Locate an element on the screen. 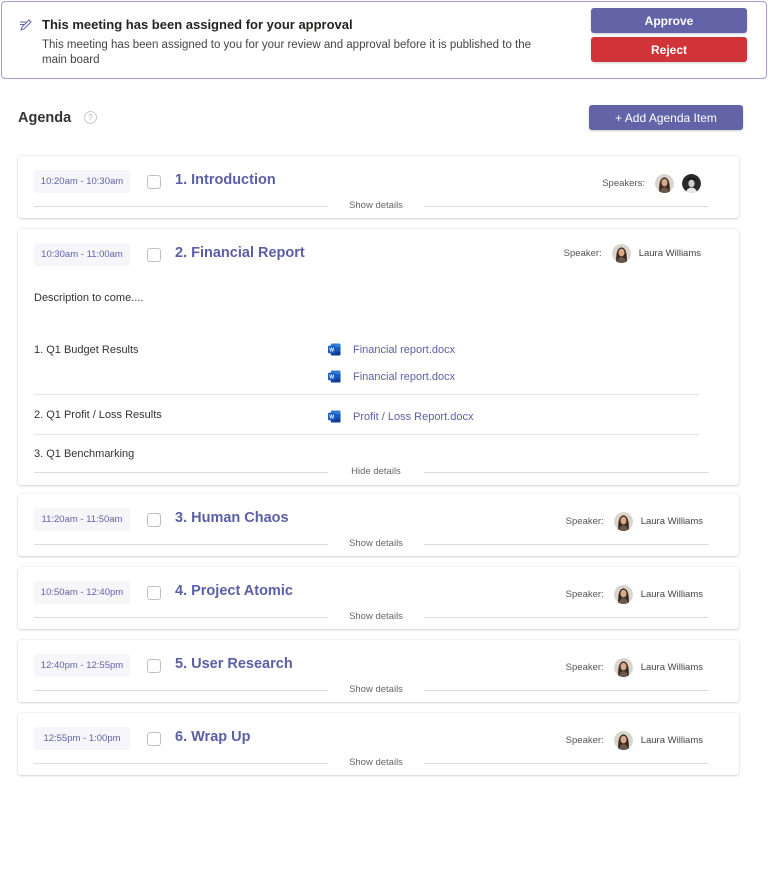 This screenshot has height=879, width=768. approve-button: Approve is located at coordinates (669, 20).